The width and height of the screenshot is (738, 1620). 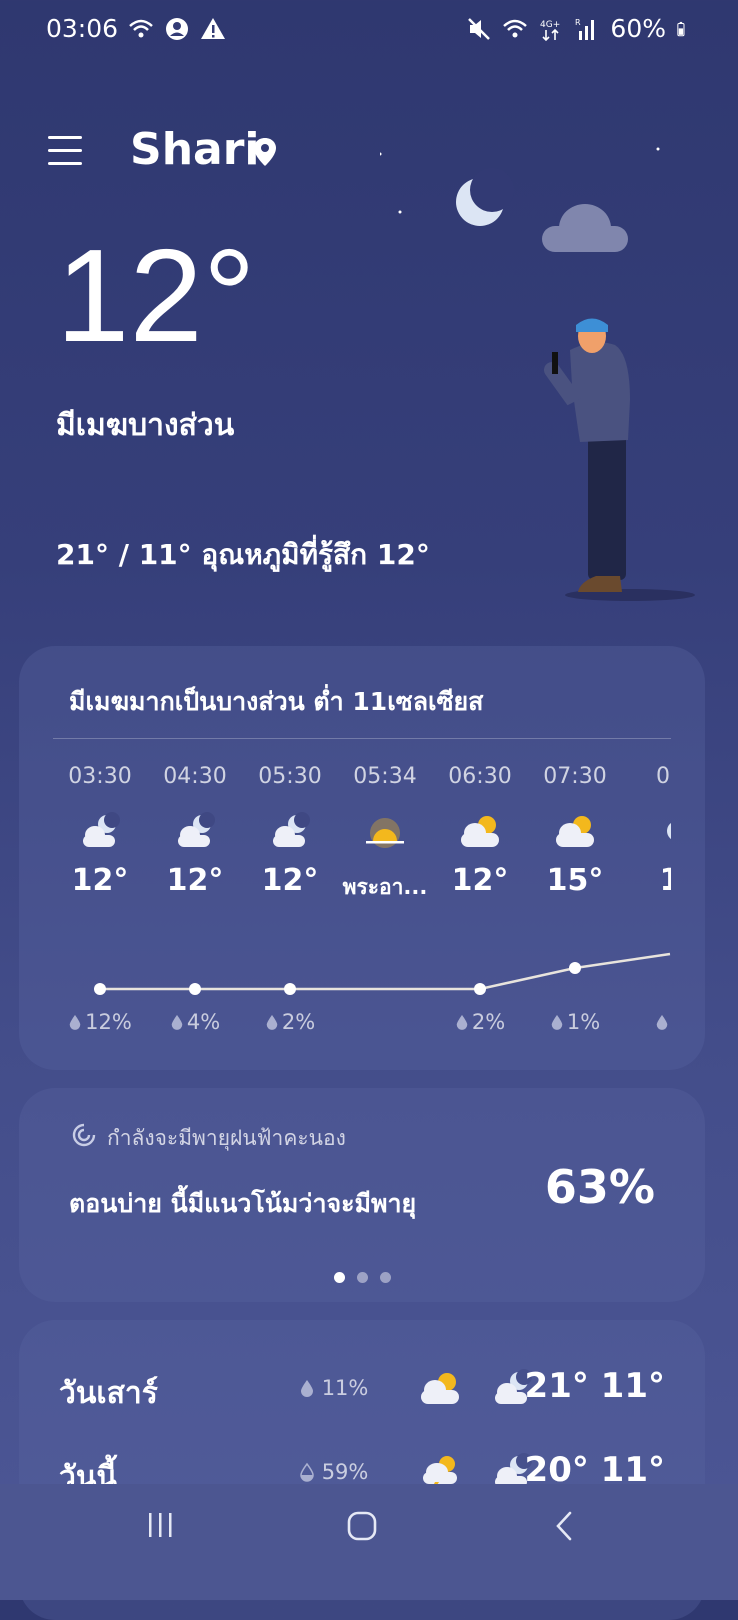 I want to click on storm-warning-label: กำลังจะมีพายุฝนฟ้าคะนอง, so click(x=226, y=1138).